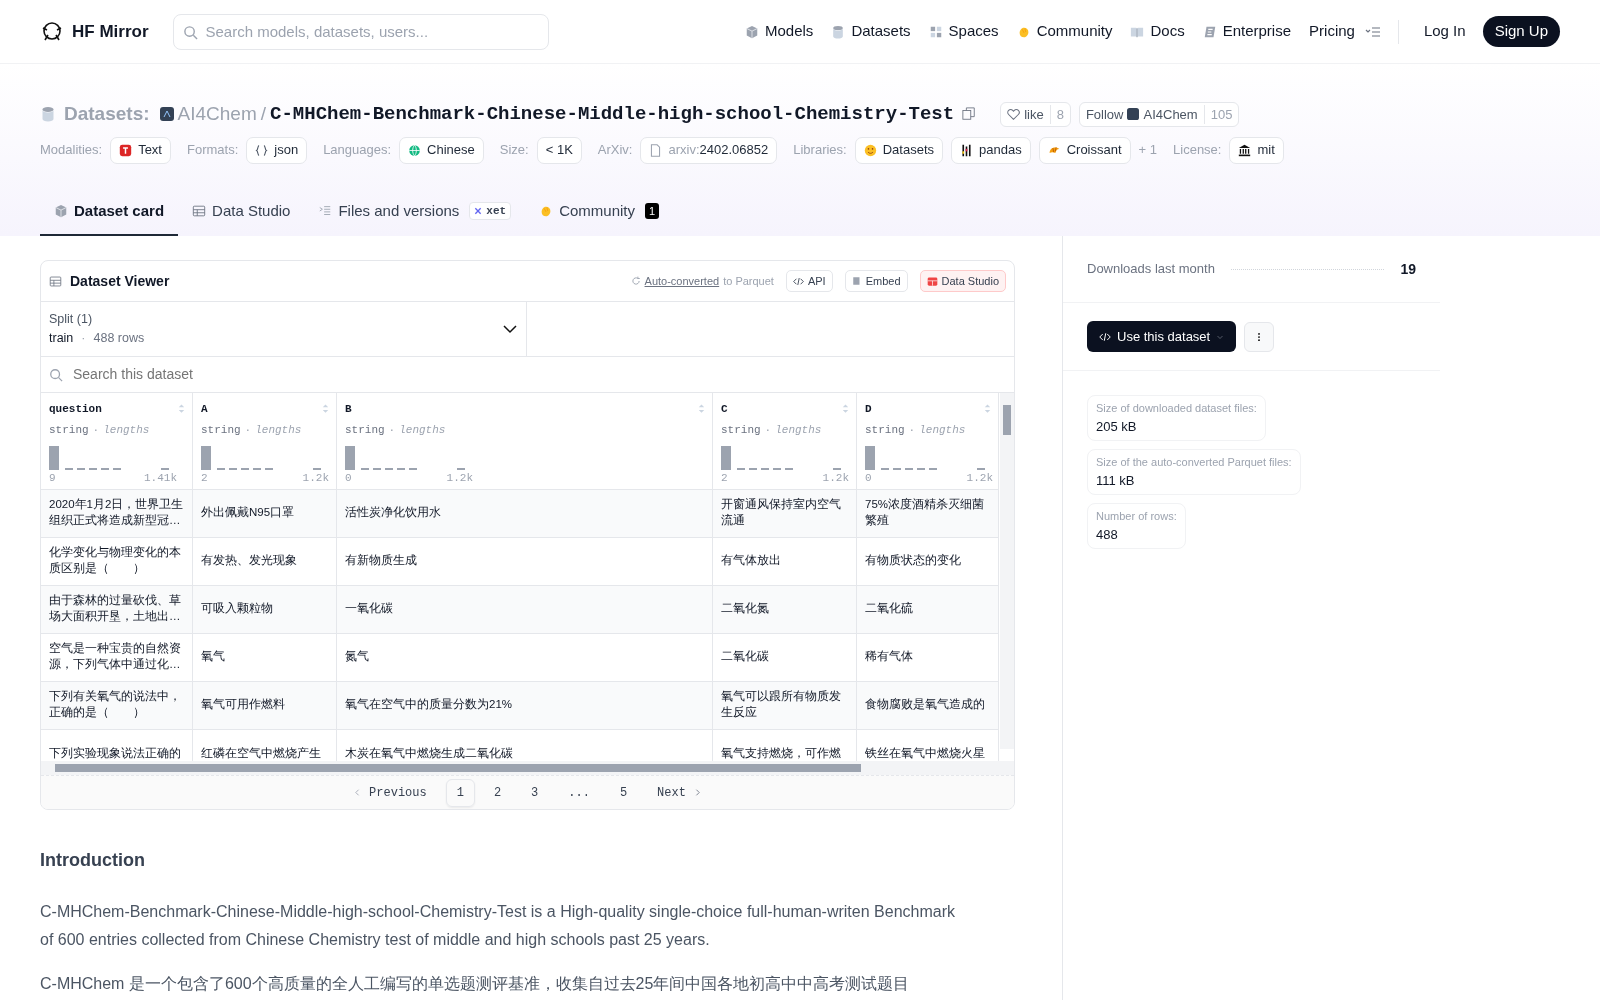 This screenshot has height=1000, width=1600. Describe the element at coordinates (357, 657) in the screenshot. I see `table-cell: 氮气` at that location.